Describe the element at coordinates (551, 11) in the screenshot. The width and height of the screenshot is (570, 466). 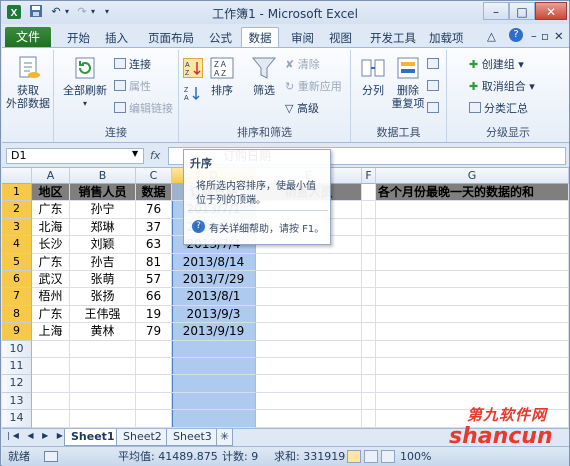
I see `close-button: ✕` at that location.